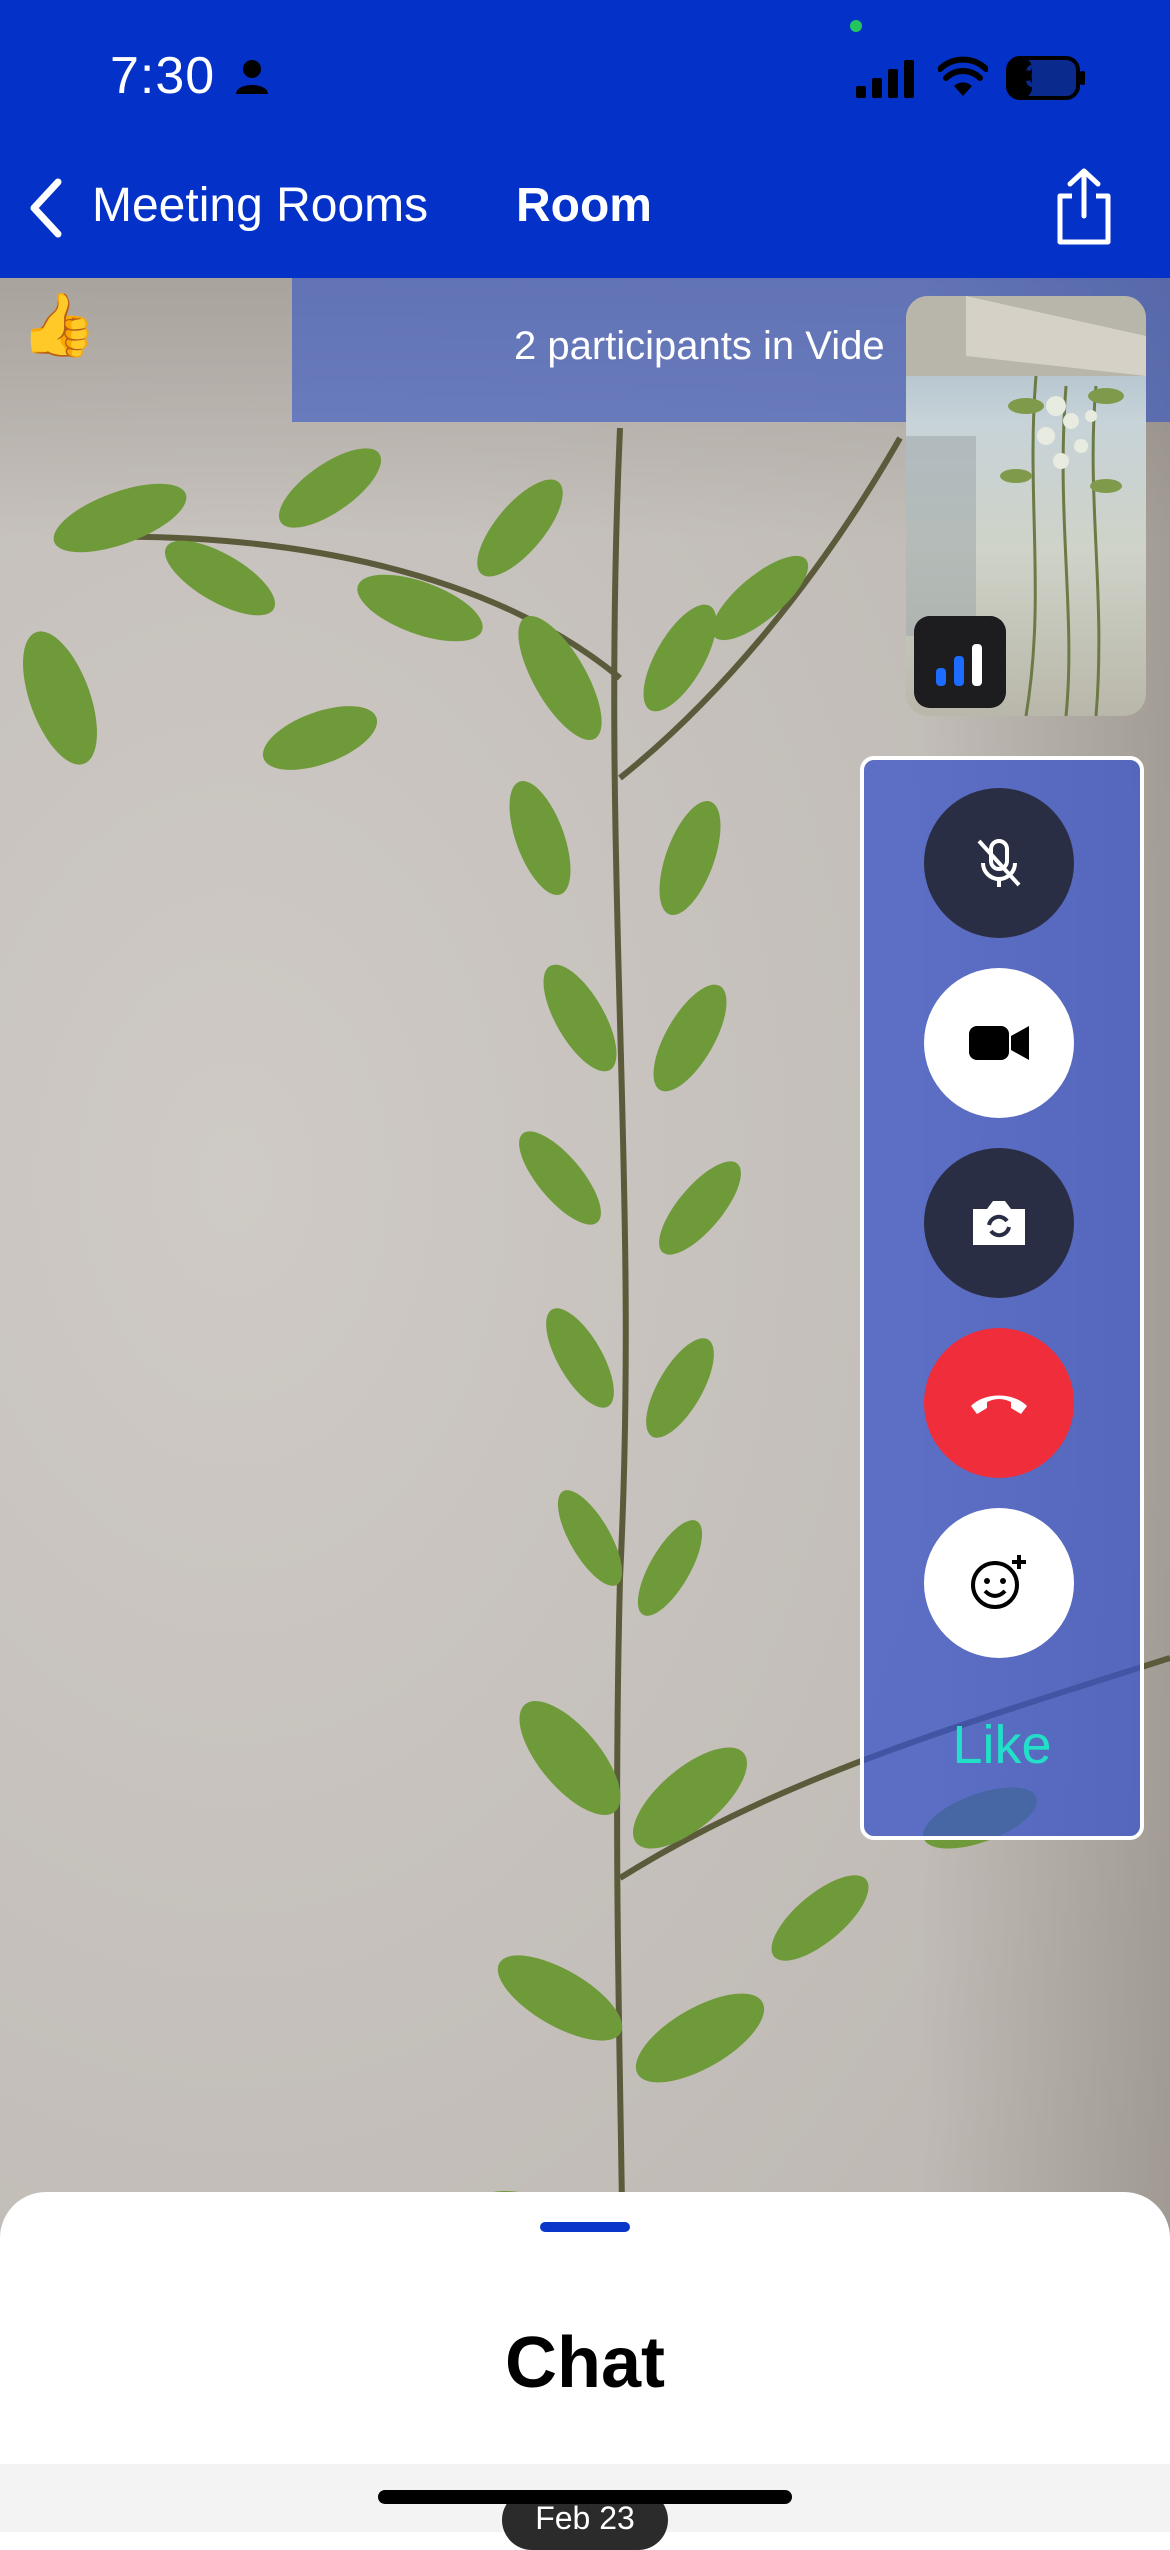 This screenshot has width=1170, height=2550. I want to click on mute-microphone-button, so click(999, 863).